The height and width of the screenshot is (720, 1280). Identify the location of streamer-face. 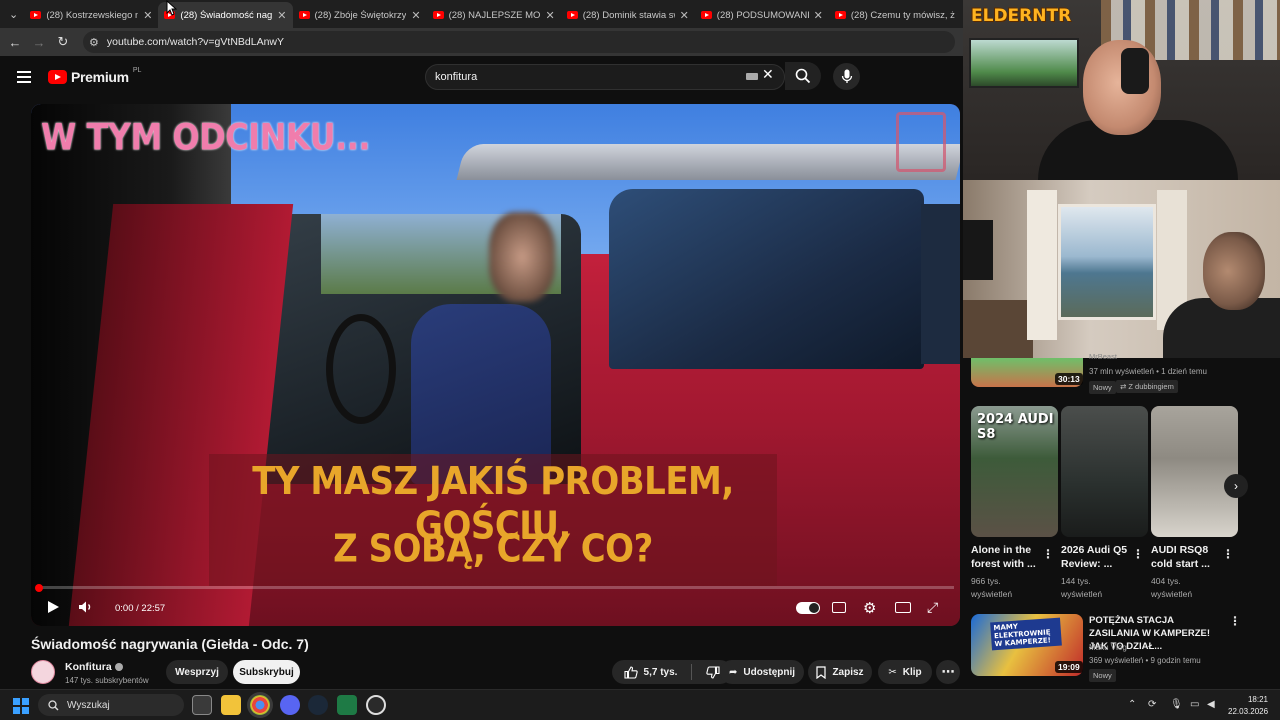
(1234, 271).